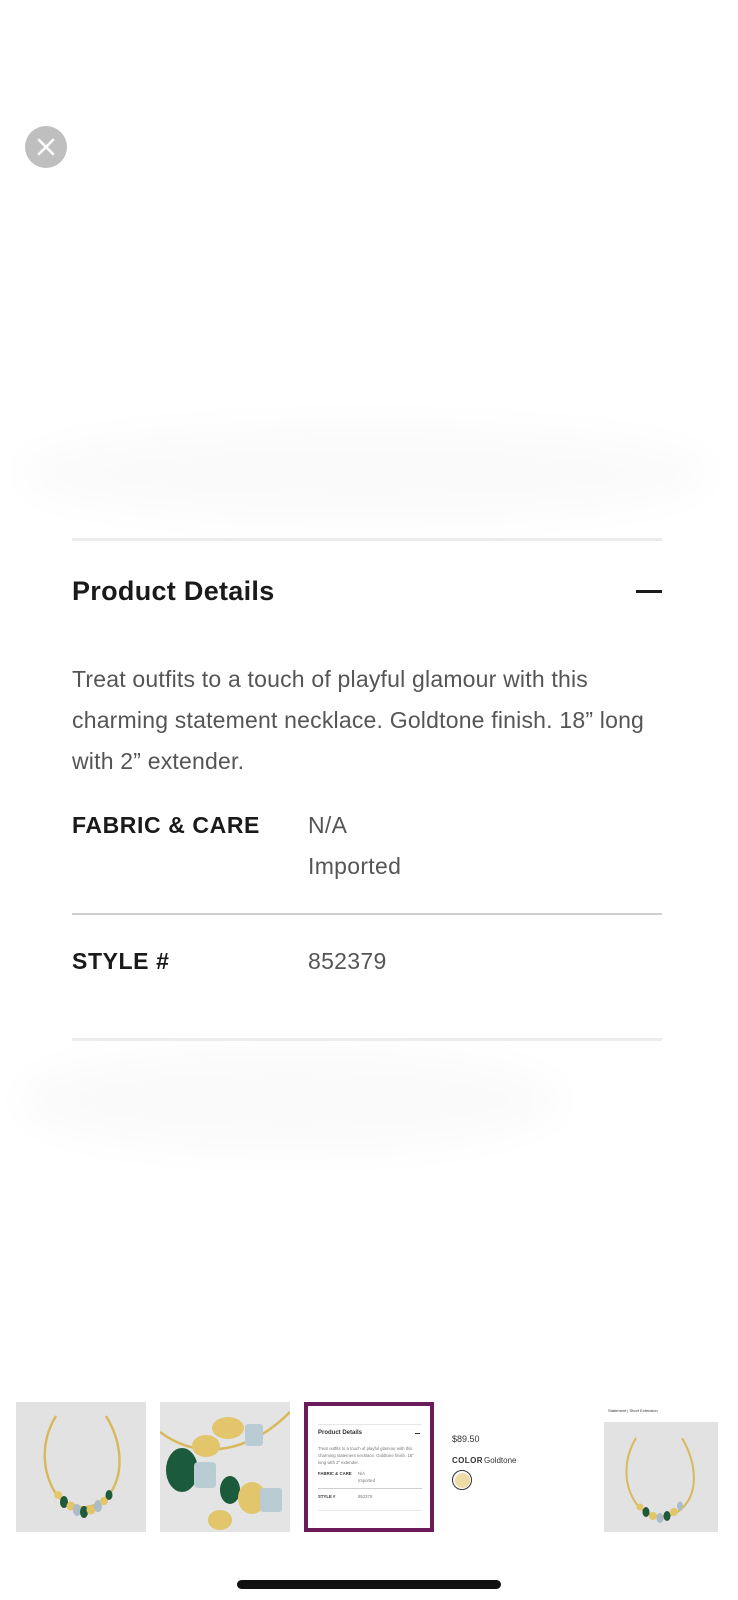  Describe the element at coordinates (354, 846) in the screenshot. I see `spec-values: N/A Imported` at that location.